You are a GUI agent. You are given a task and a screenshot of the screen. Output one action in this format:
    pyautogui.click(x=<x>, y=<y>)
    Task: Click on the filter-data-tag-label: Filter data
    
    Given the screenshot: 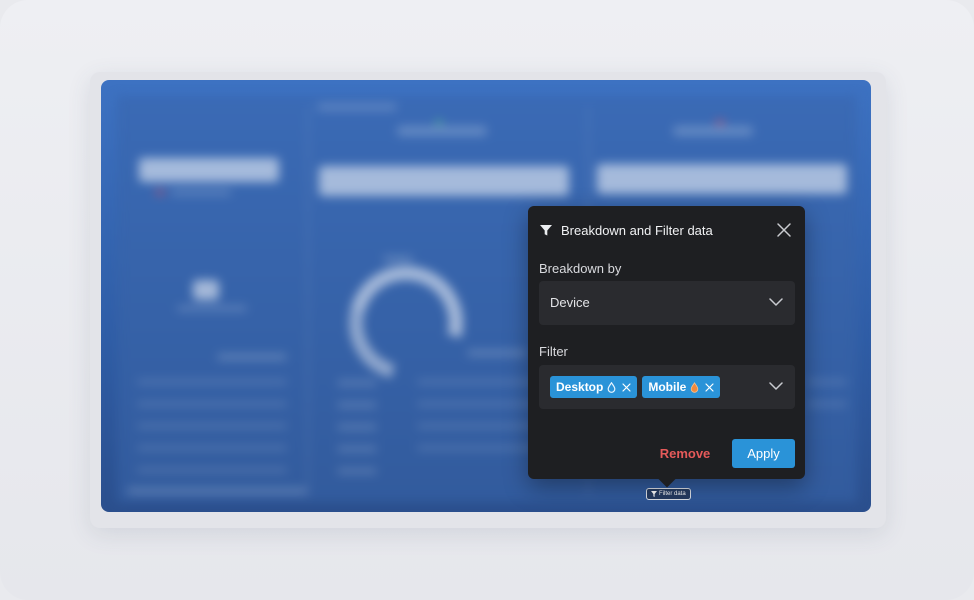 What is the action you would take?
    pyautogui.click(x=672, y=494)
    